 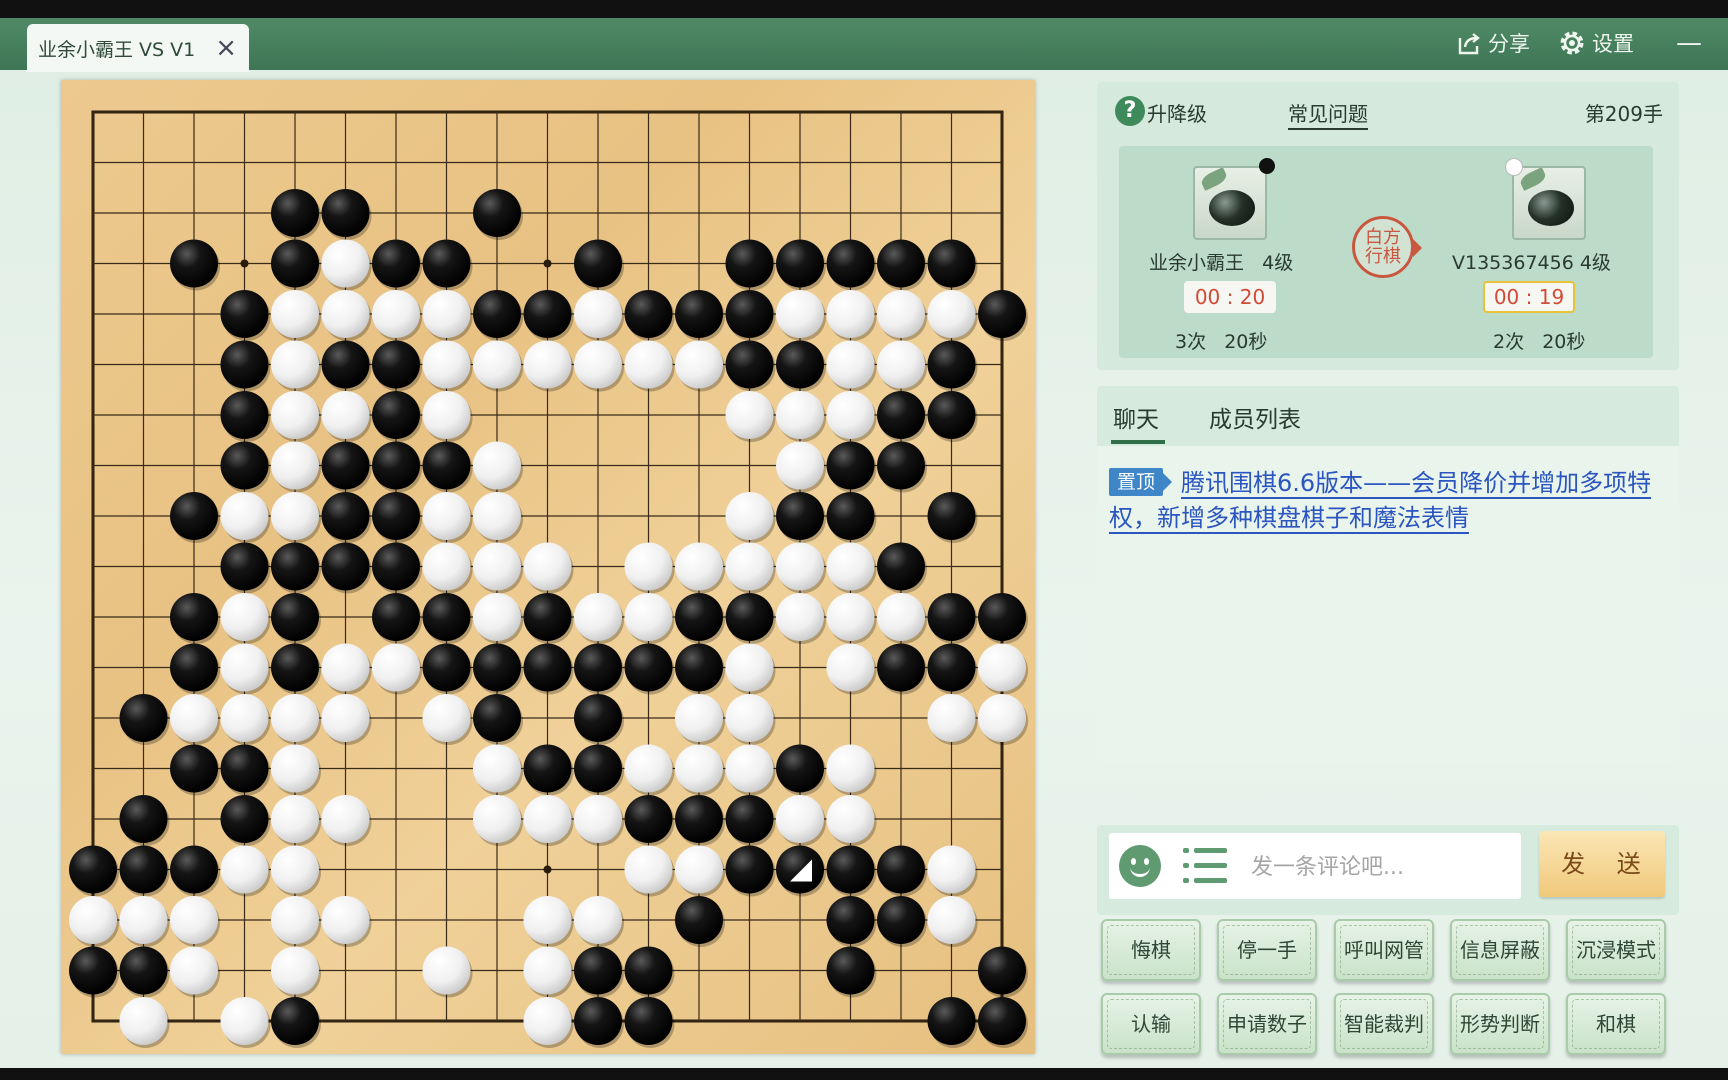 What do you see at coordinates (1130, 111) in the screenshot?
I see `help-icon: ?` at bounding box center [1130, 111].